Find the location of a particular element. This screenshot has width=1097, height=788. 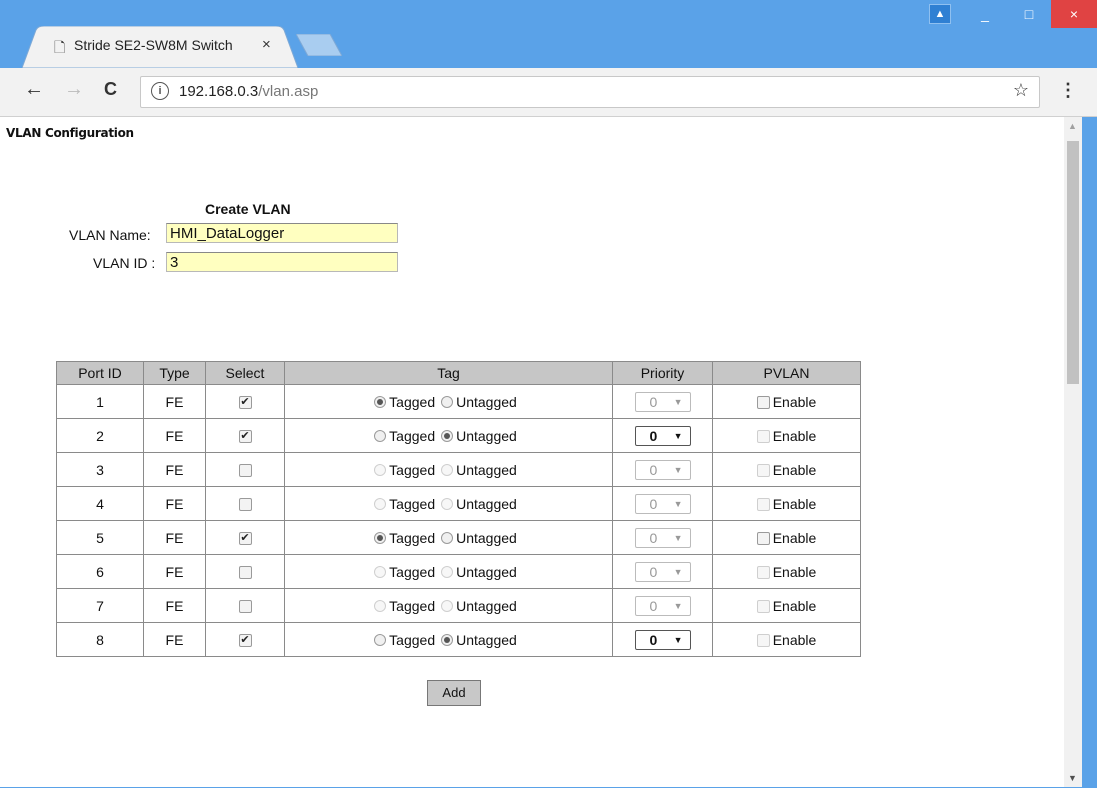

new-tab-button is located at coordinates (319, 45).